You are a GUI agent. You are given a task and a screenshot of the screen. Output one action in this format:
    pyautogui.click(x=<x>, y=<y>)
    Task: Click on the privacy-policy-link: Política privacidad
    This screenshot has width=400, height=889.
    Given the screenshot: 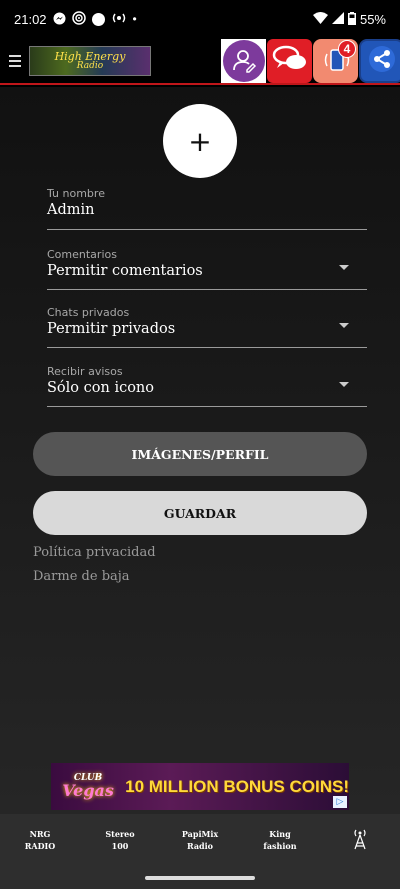 What is the action you would take?
    pyautogui.click(x=94, y=552)
    